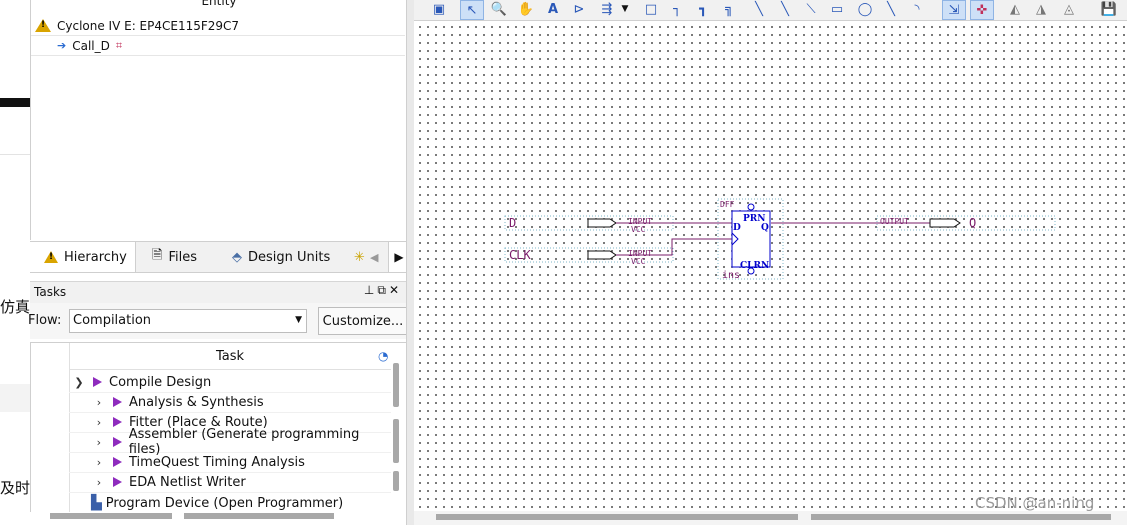  I want to click on tab-label: Hierarchy, so click(95, 257).